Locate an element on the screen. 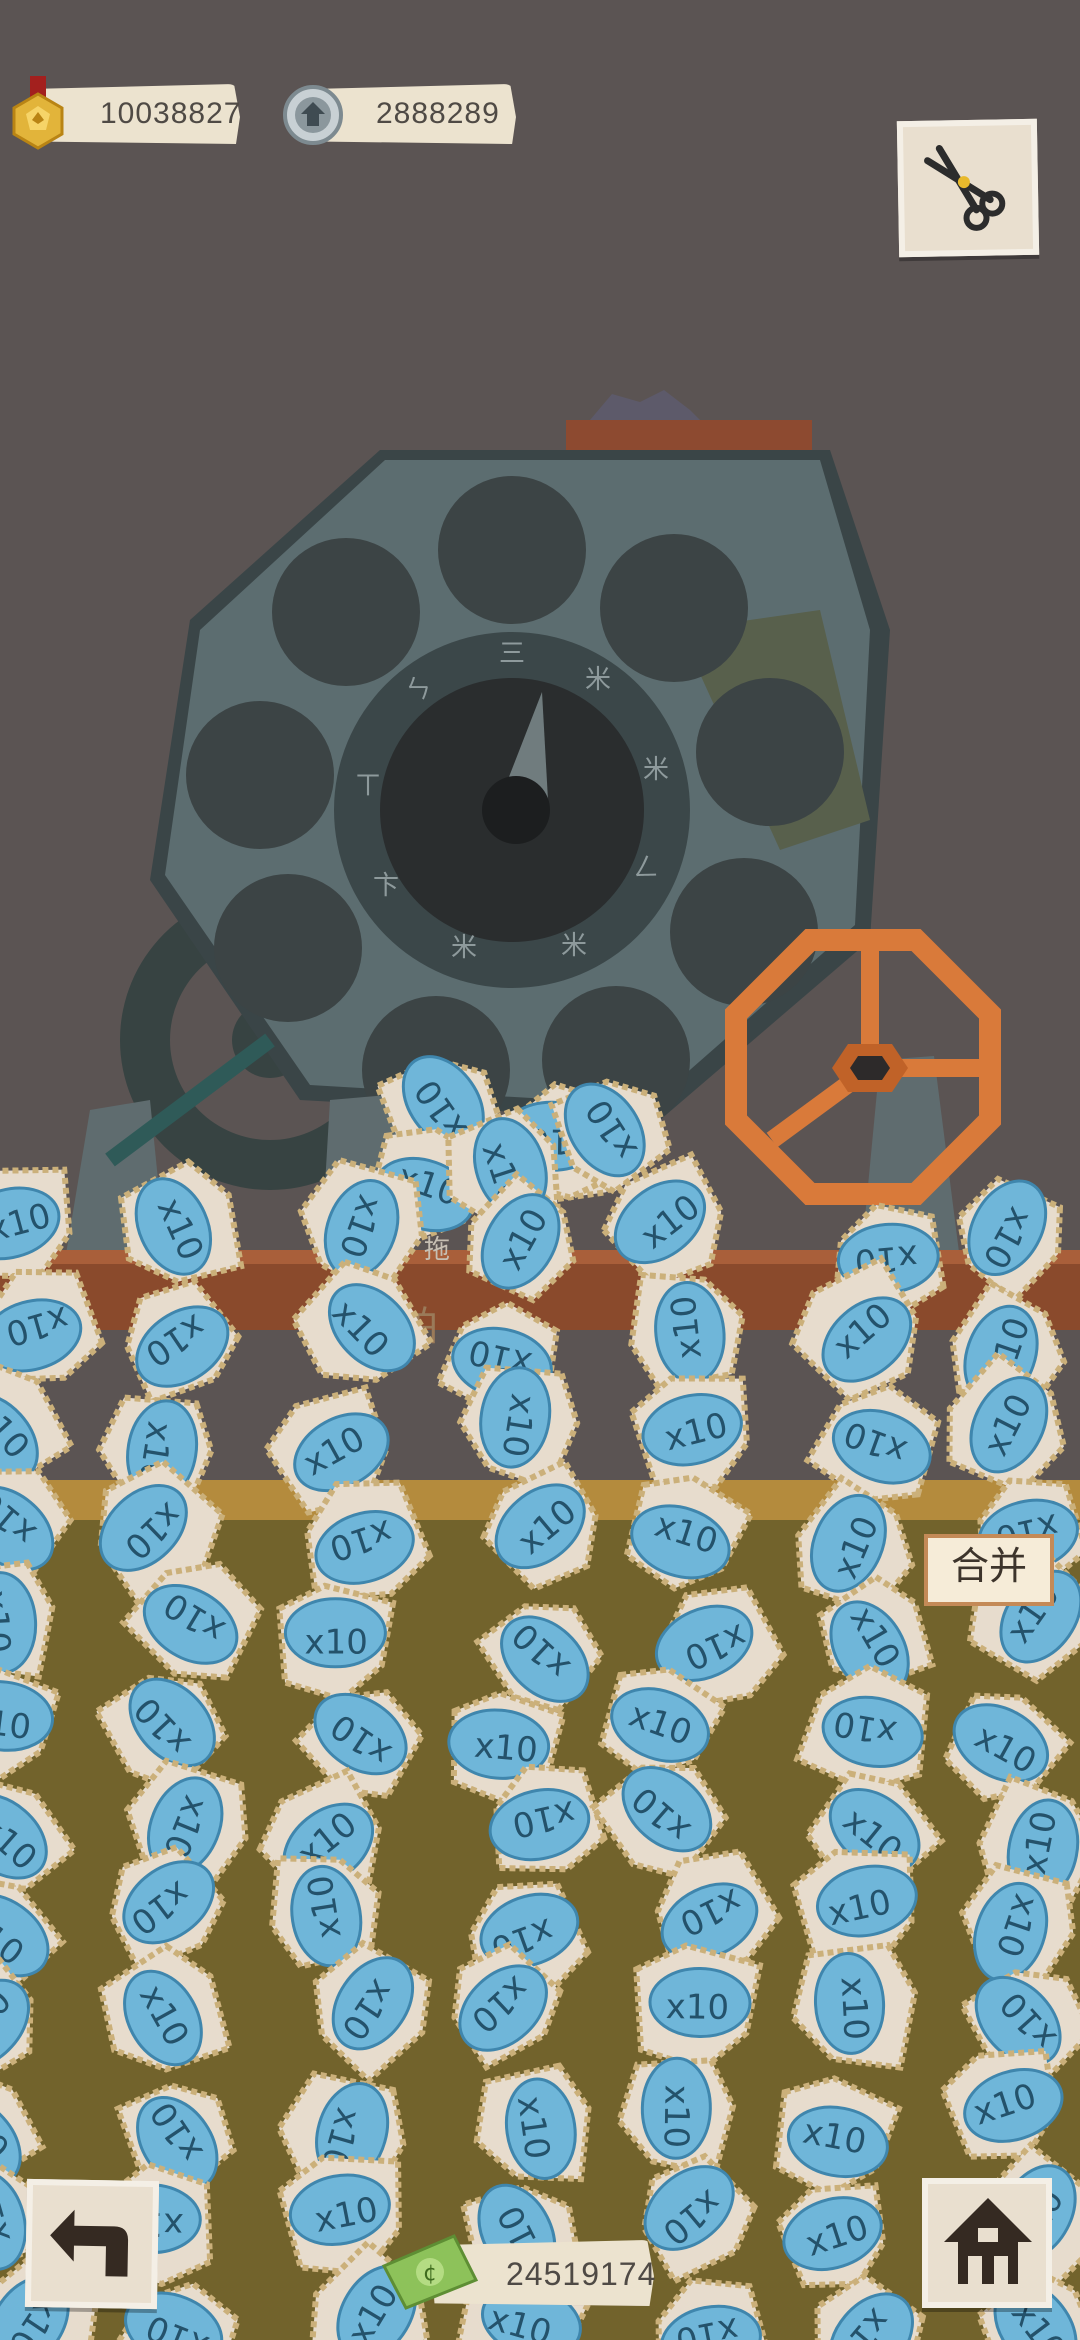  dial-glyph: ㄣ is located at coordinates (418, 690).